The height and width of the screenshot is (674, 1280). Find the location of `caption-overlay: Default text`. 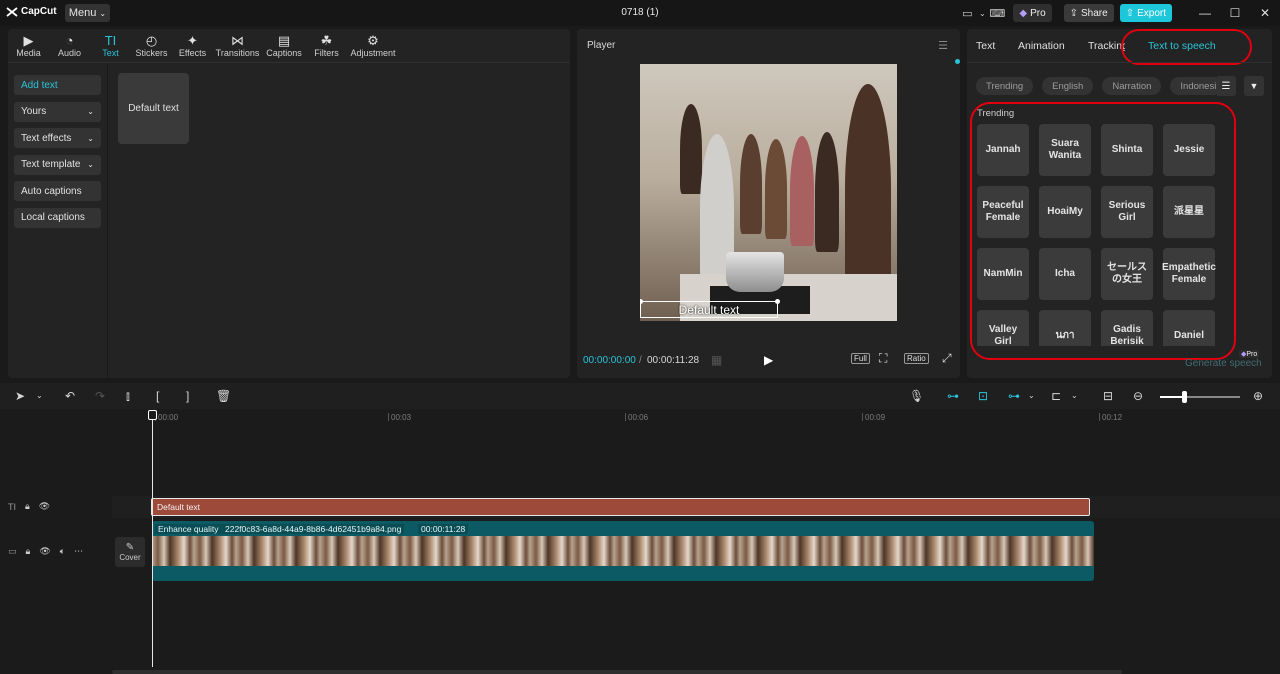

caption-overlay: Default text is located at coordinates (710, 308).